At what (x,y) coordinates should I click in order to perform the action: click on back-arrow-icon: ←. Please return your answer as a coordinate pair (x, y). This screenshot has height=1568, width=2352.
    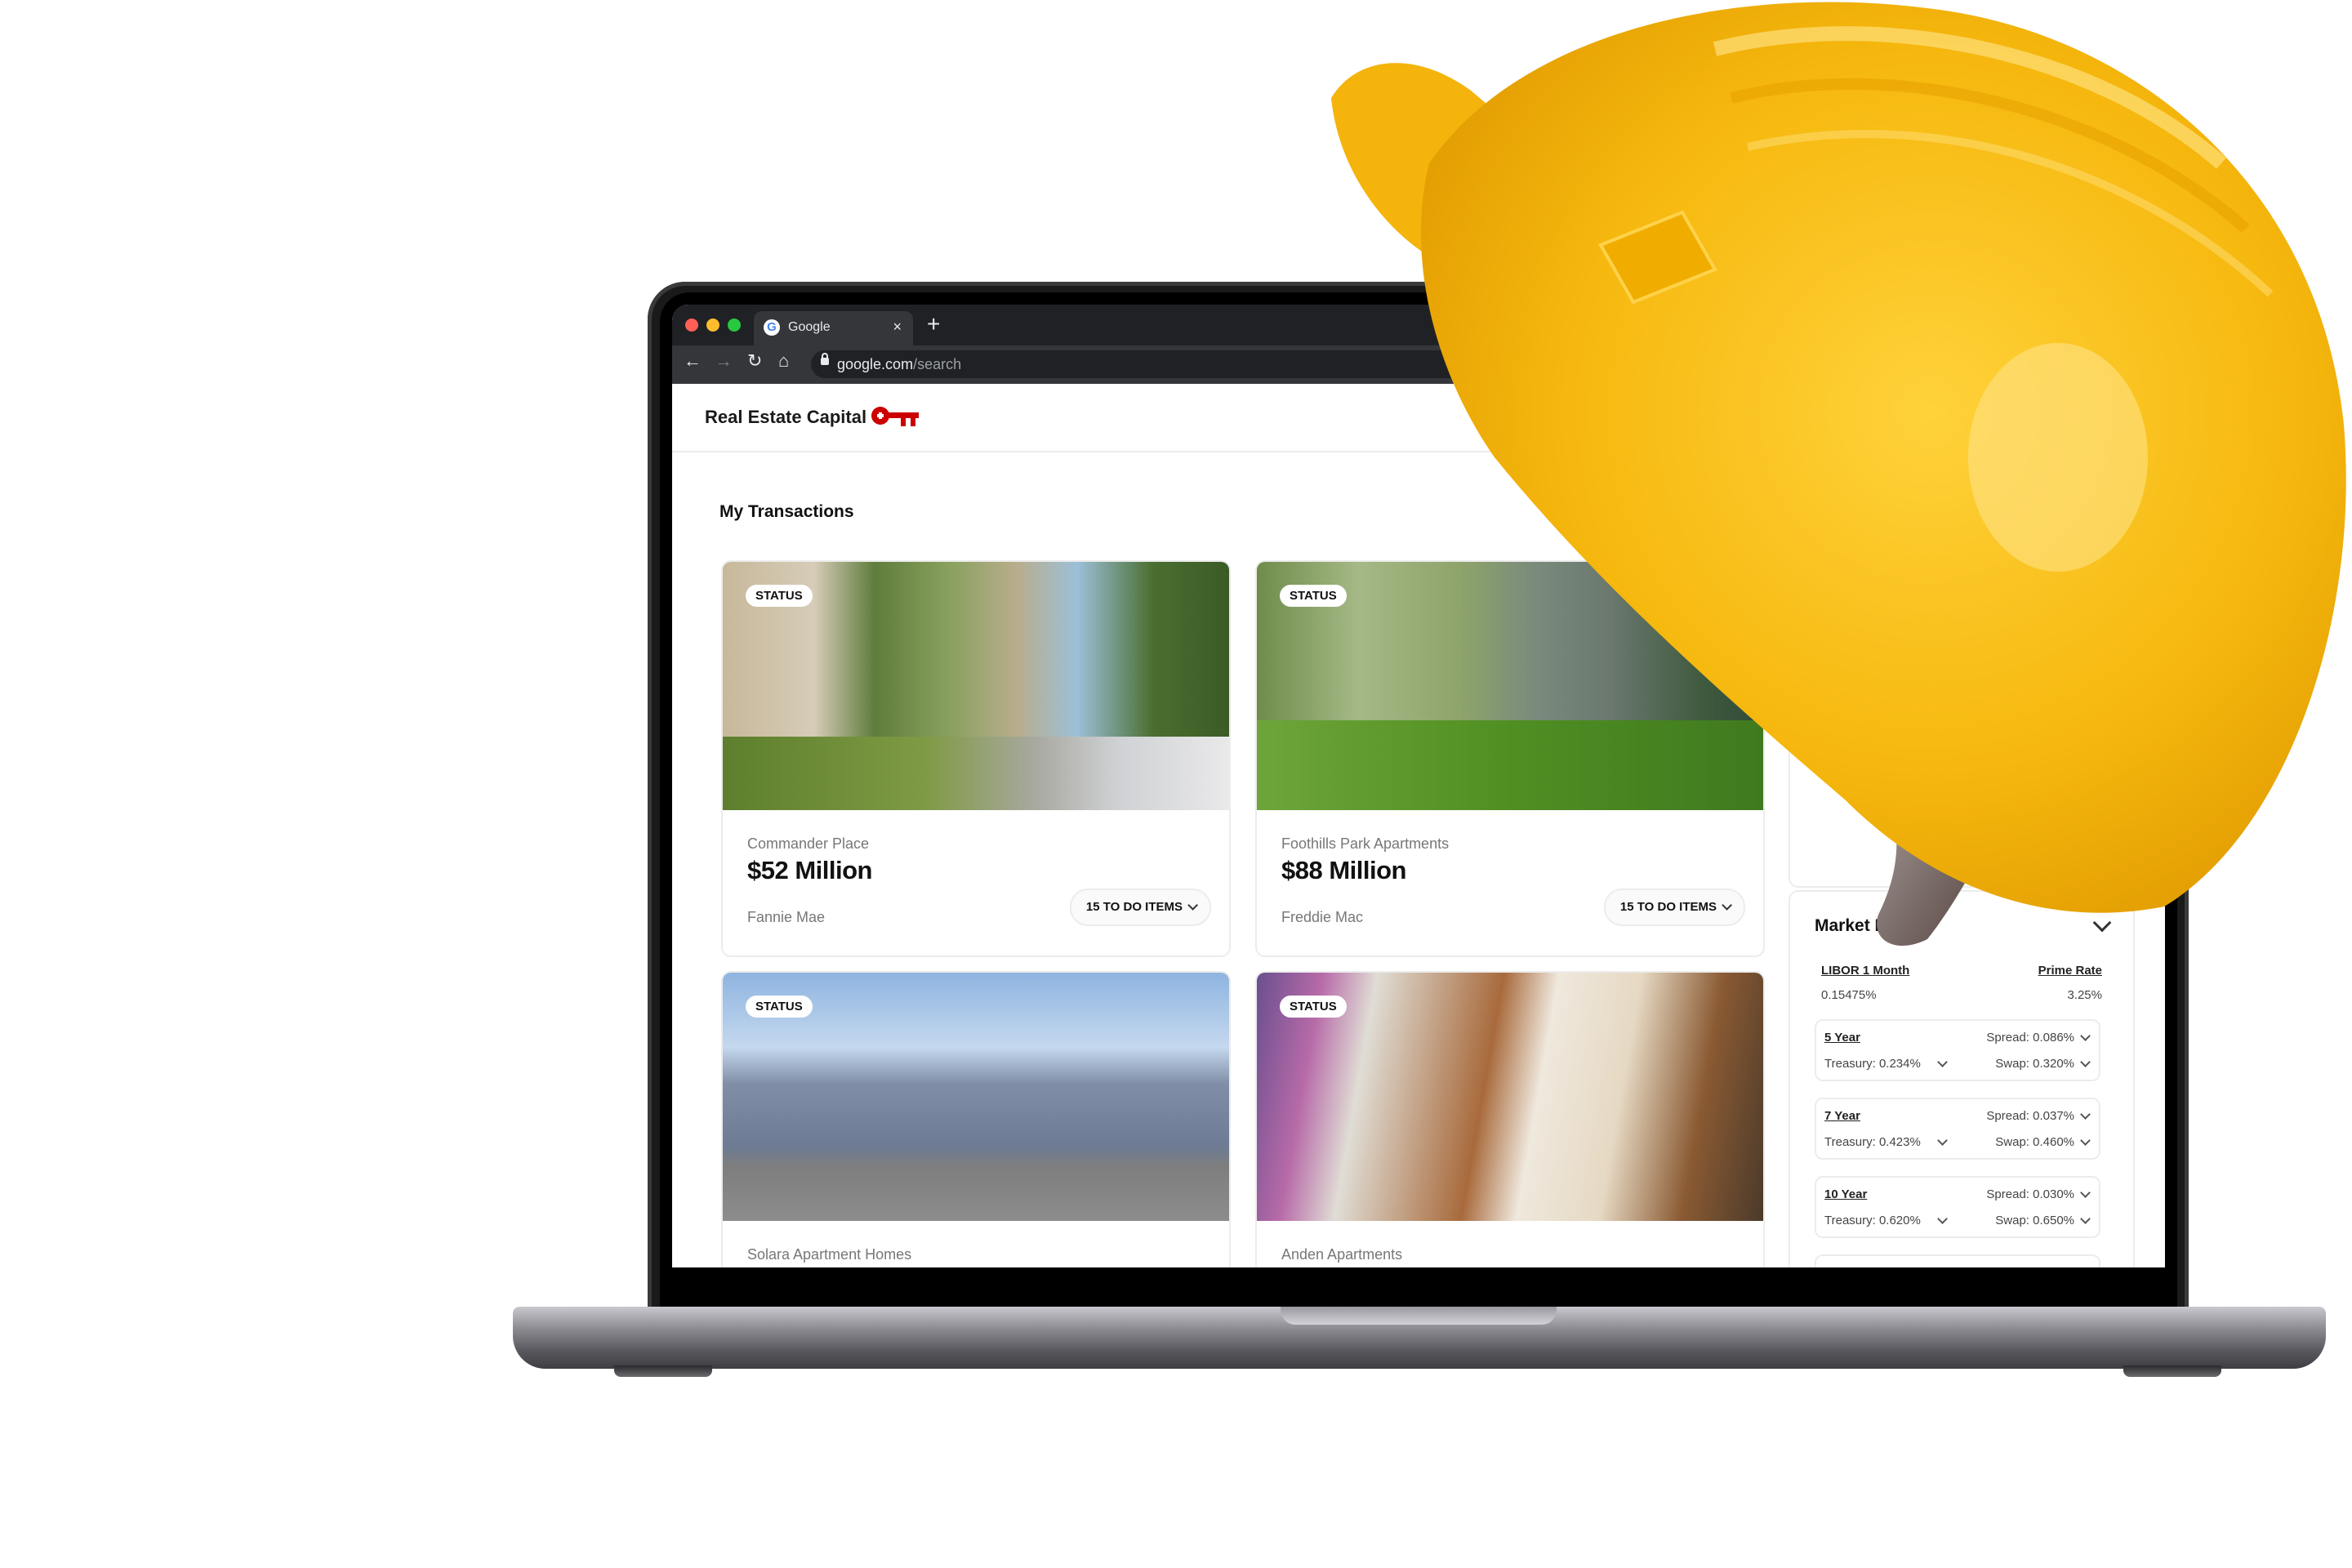
    Looking at the image, I should click on (693, 361).